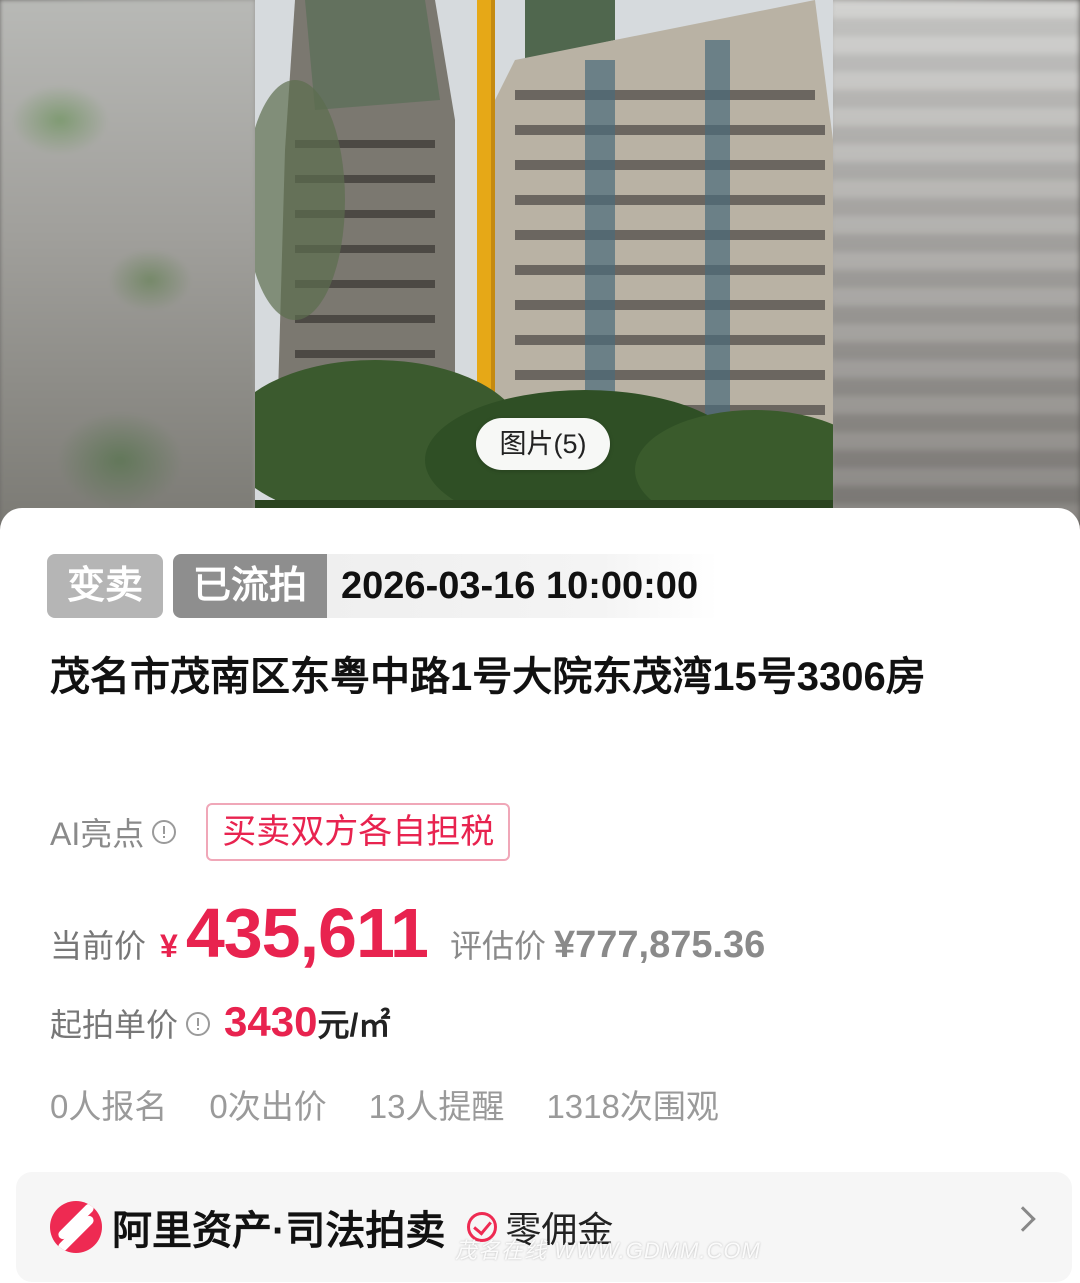 The image size is (1080, 1283). What do you see at coordinates (544, 1227) in the screenshot?
I see `platform-bar: 阿里资产·司法拍卖 零佣金` at bounding box center [544, 1227].